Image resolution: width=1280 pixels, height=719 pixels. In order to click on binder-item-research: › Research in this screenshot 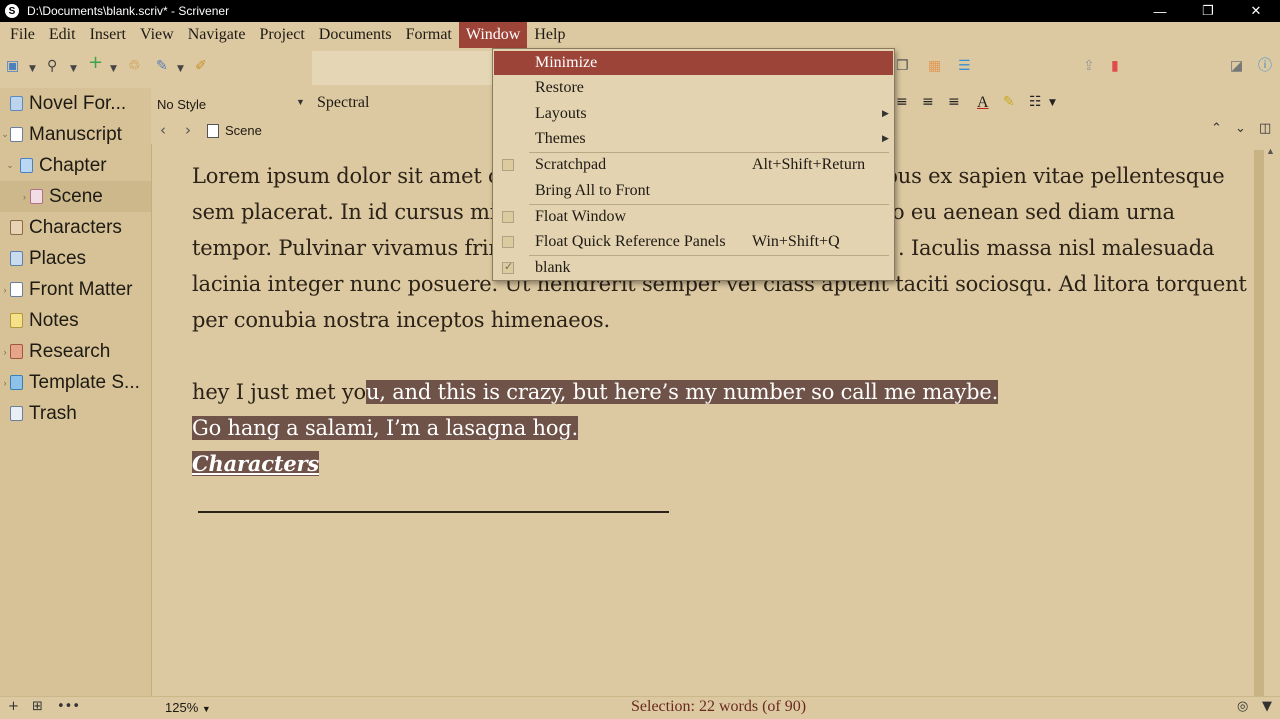, I will do `click(75, 351)`.